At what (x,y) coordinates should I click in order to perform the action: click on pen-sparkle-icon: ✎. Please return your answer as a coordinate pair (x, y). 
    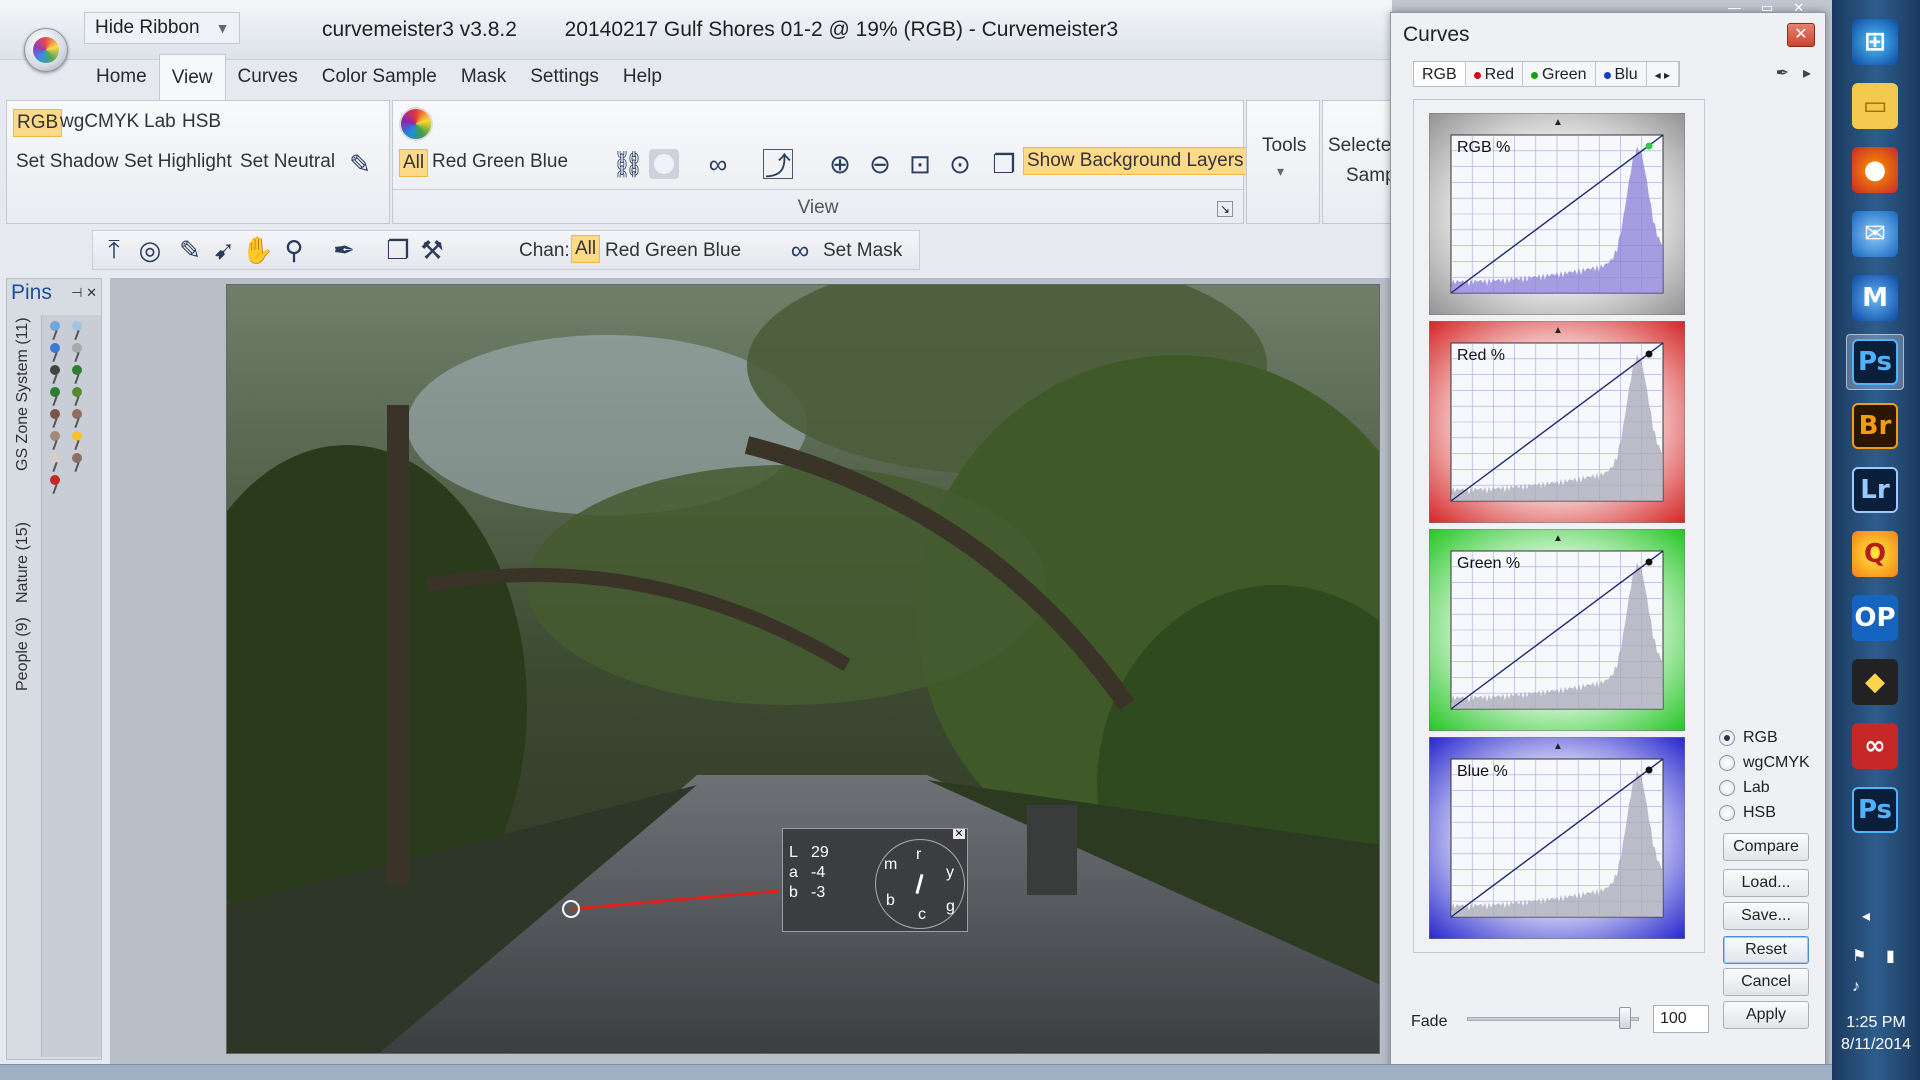
    Looking at the image, I should click on (360, 164).